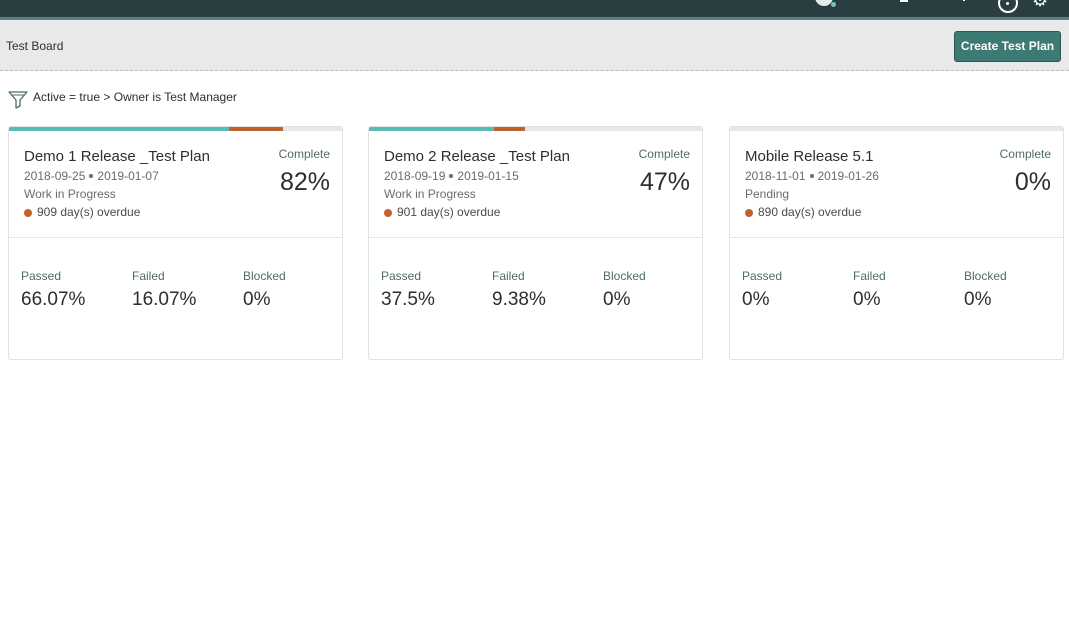  What do you see at coordinates (1007, 46) in the screenshot?
I see `create-test-plan-button: Create Test Plan` at bounding box center [1007, 46].